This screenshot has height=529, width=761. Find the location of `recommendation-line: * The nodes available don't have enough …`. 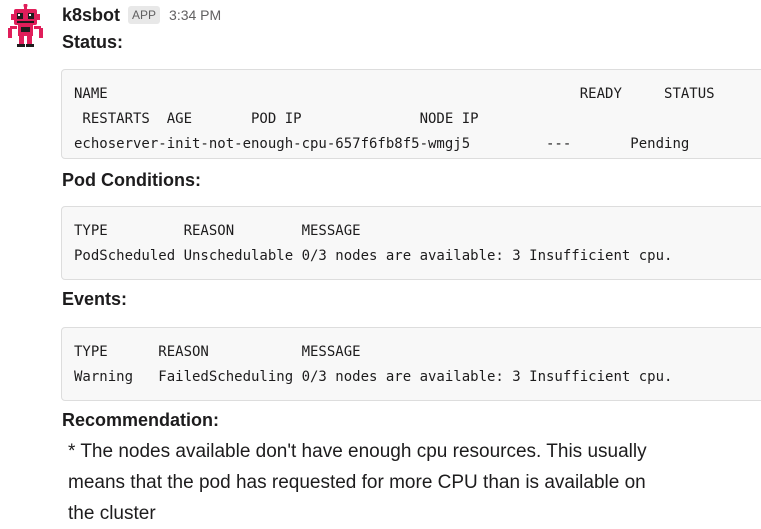

recommendation-line: * The nodes available don't have enough … is located at coordinates (357, 451).